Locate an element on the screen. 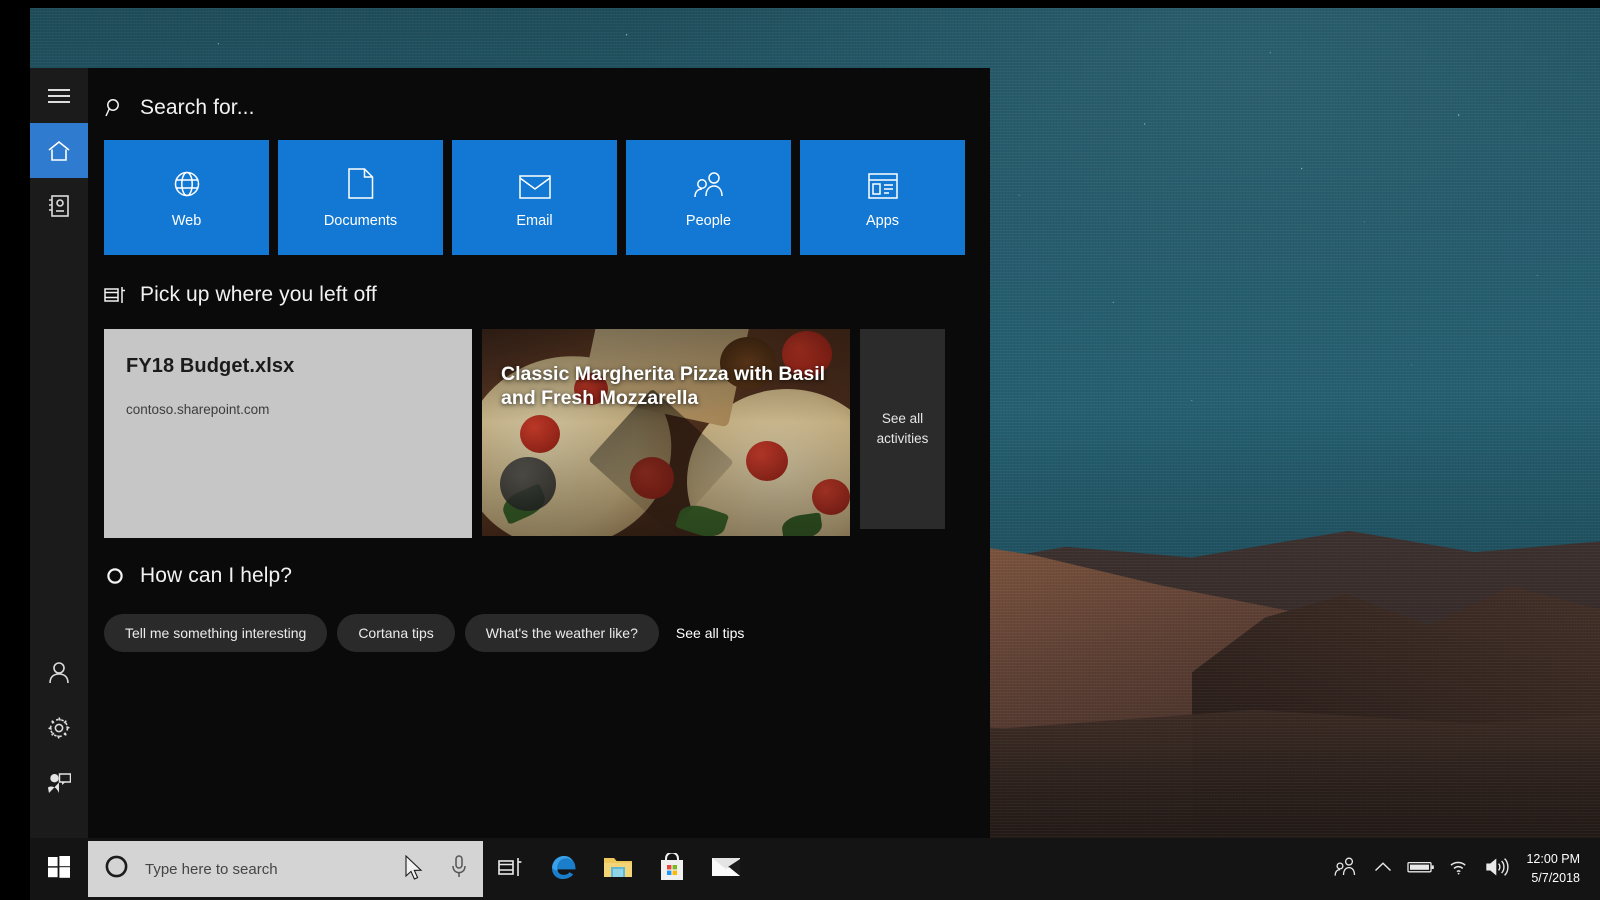 Image resolution: width=1600 pixels, height=900 pixels. battery-icon is located at coordinates (1421, 869).